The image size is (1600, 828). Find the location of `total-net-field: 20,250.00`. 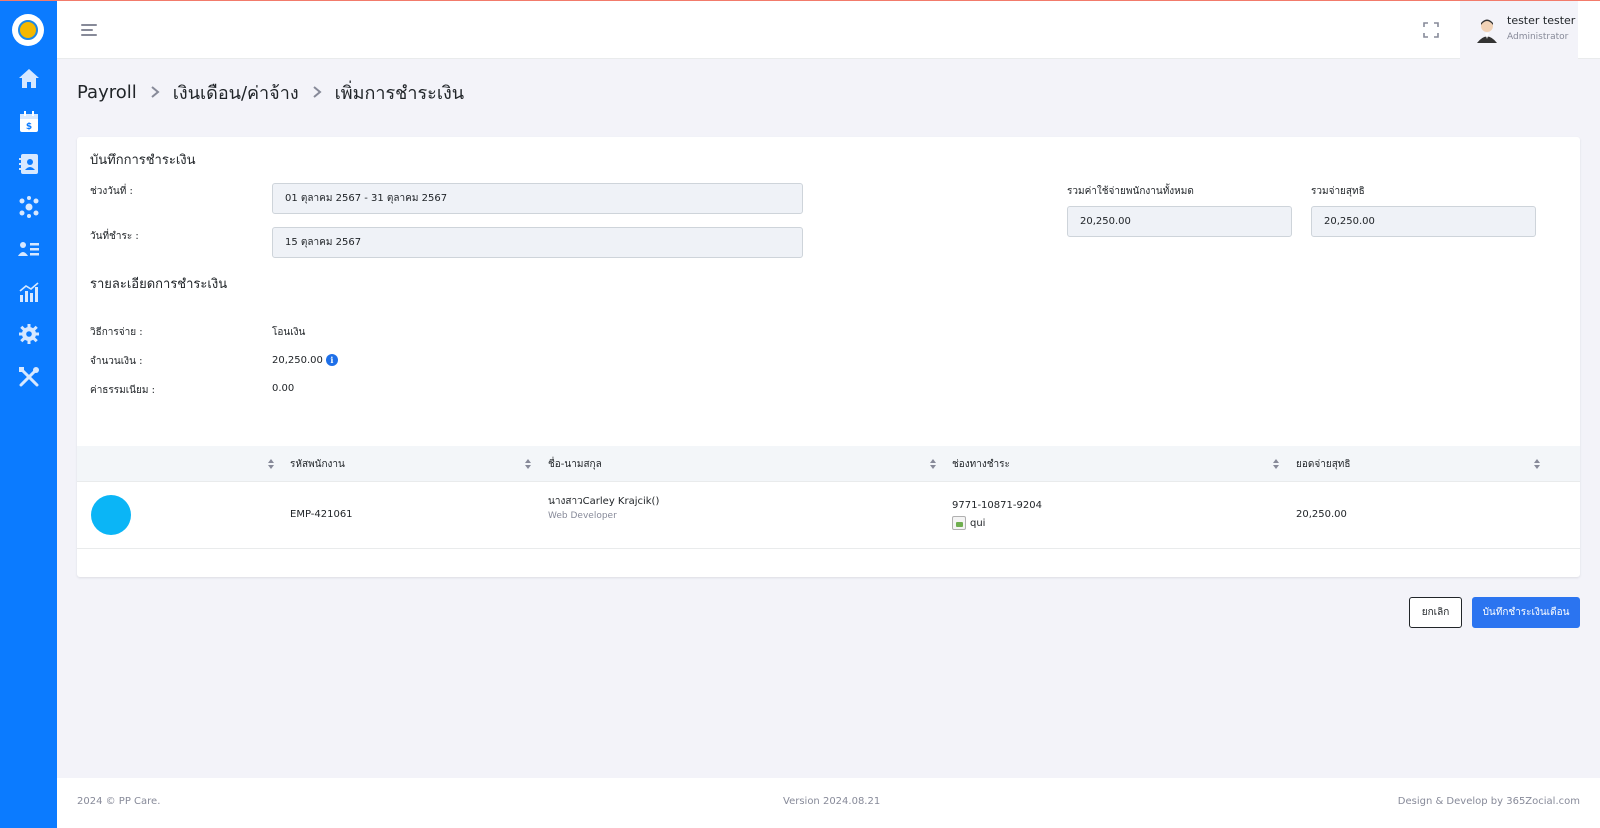

total-net-field: 20,250.00 is located at coordinates (1423, 221).